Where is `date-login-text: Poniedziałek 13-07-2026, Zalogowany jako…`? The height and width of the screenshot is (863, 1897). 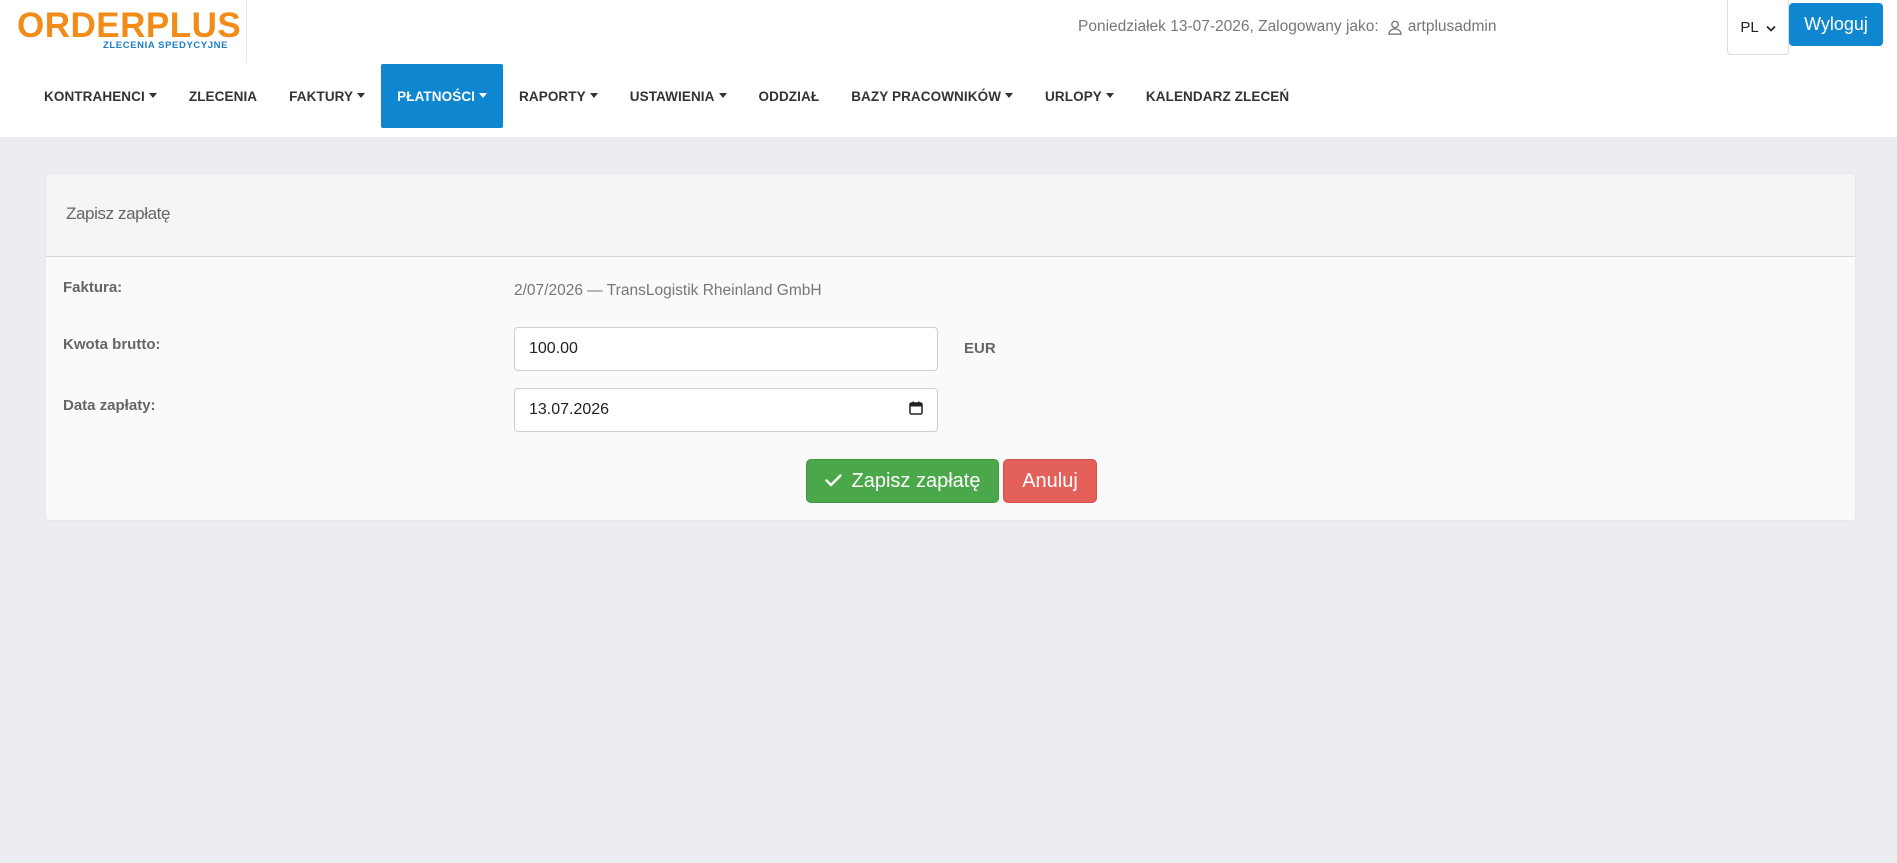
date-login-text: Poniedziałek 13-07-2026, Zalogowany jako… is located at coordinates (1228, 26).